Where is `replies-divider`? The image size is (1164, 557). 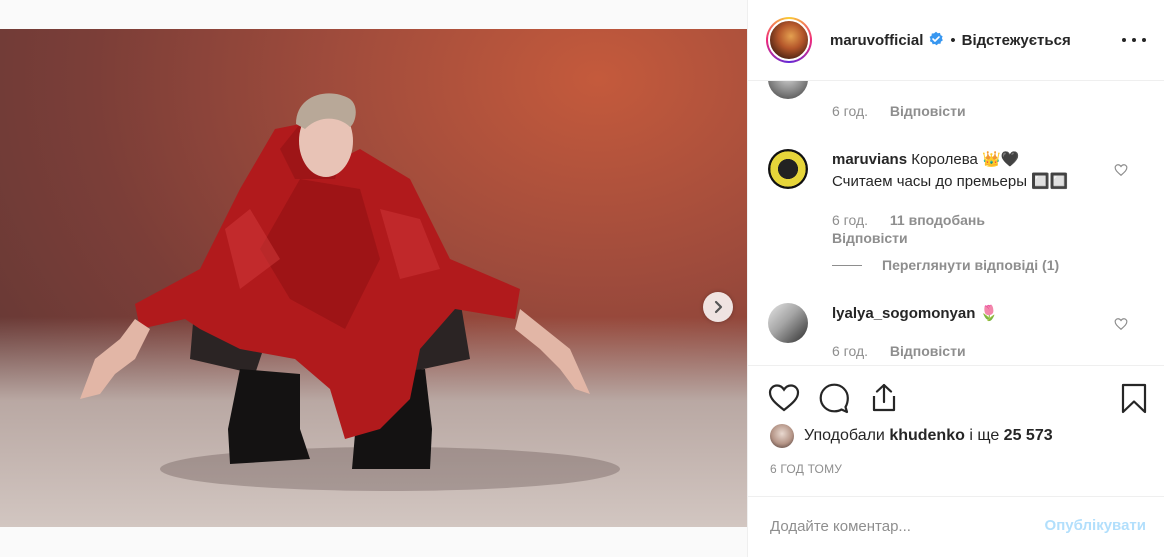 replies-divider is located at coordinates (847, 265).